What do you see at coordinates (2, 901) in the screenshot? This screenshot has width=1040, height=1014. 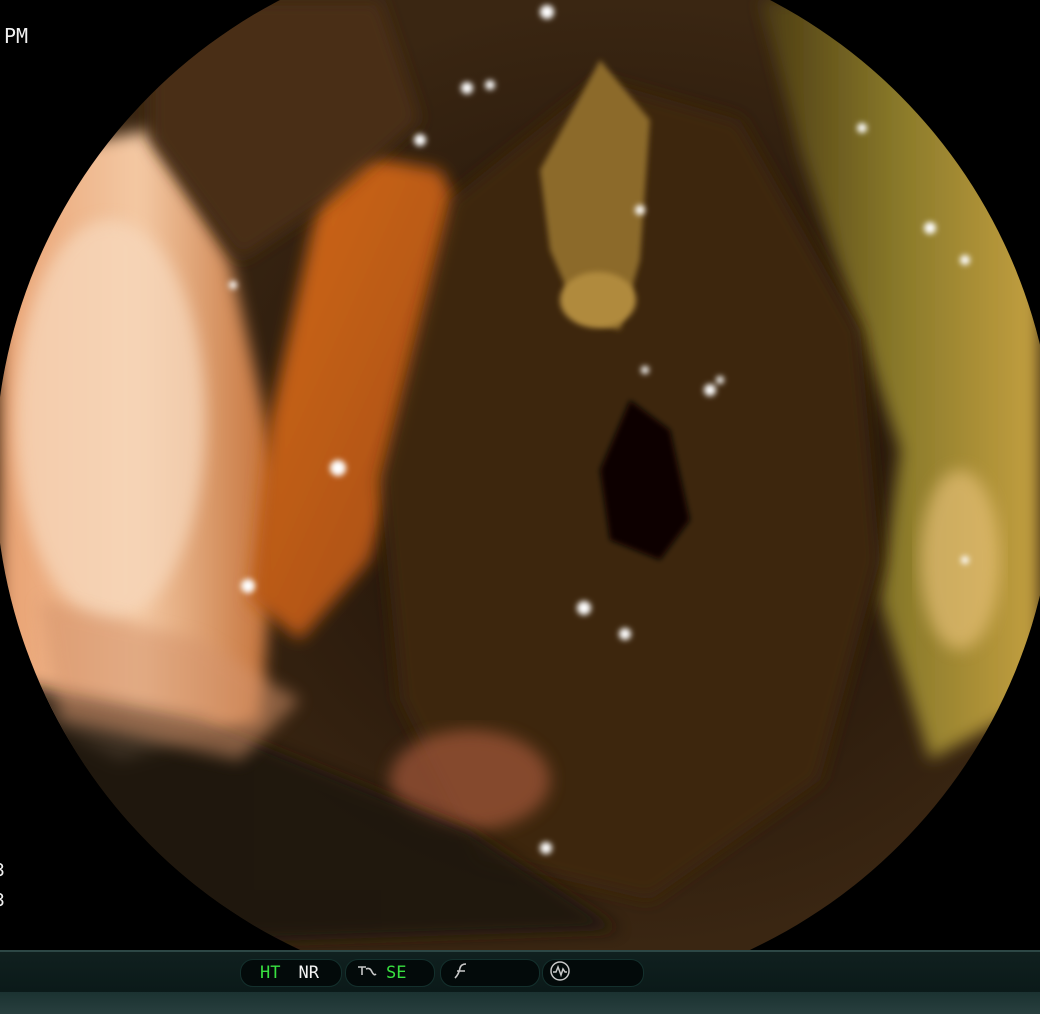 I see `side-value-2: 3` at bounding box center [2, 901].